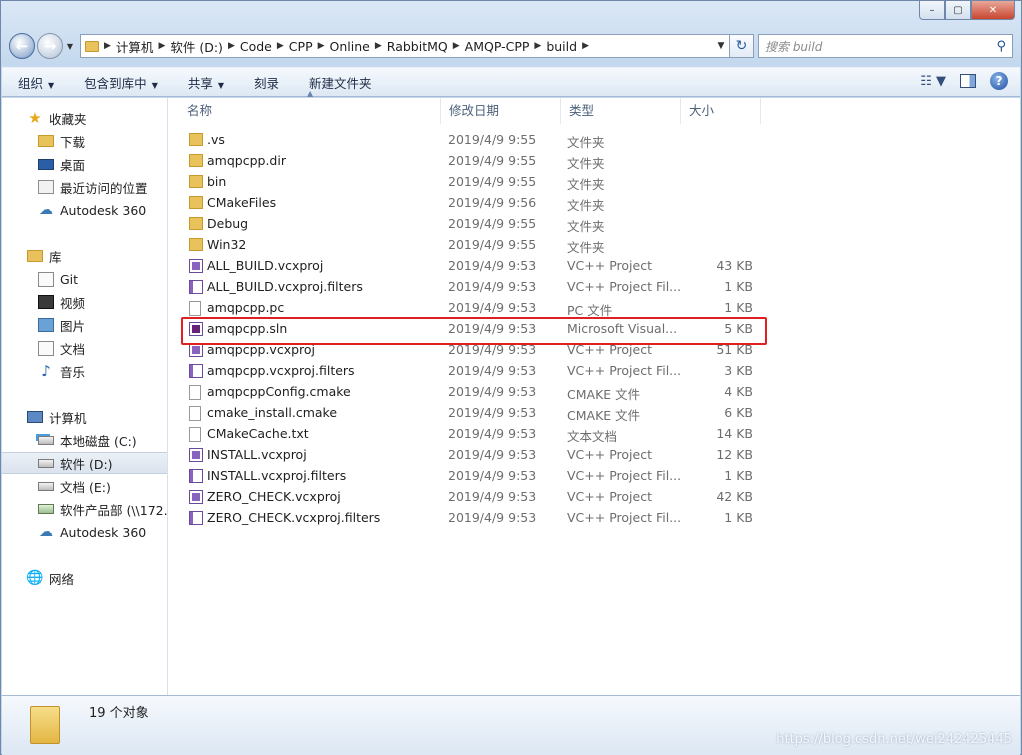  Describe the element at coordinates (84, 578) in the screenshot. I see `nav-network: 🌐 网络` at that location.